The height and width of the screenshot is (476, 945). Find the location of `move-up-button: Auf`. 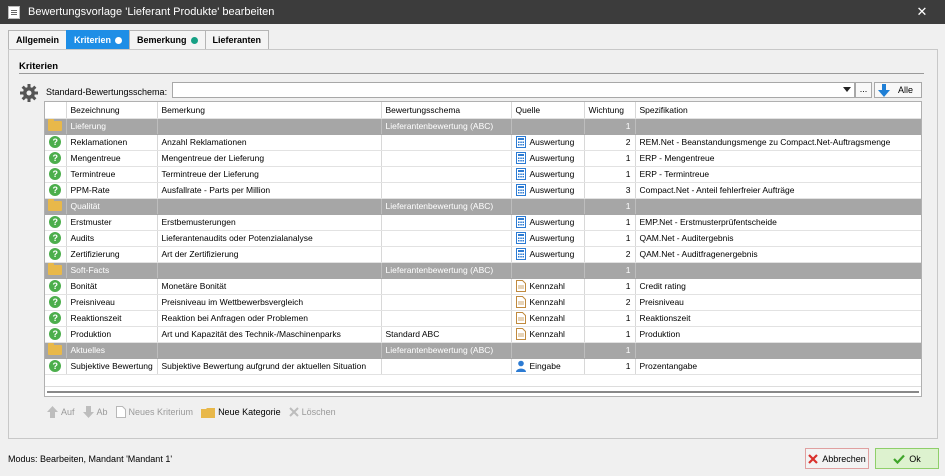

move-up-button: Auf is located at coordinates (61, 412).